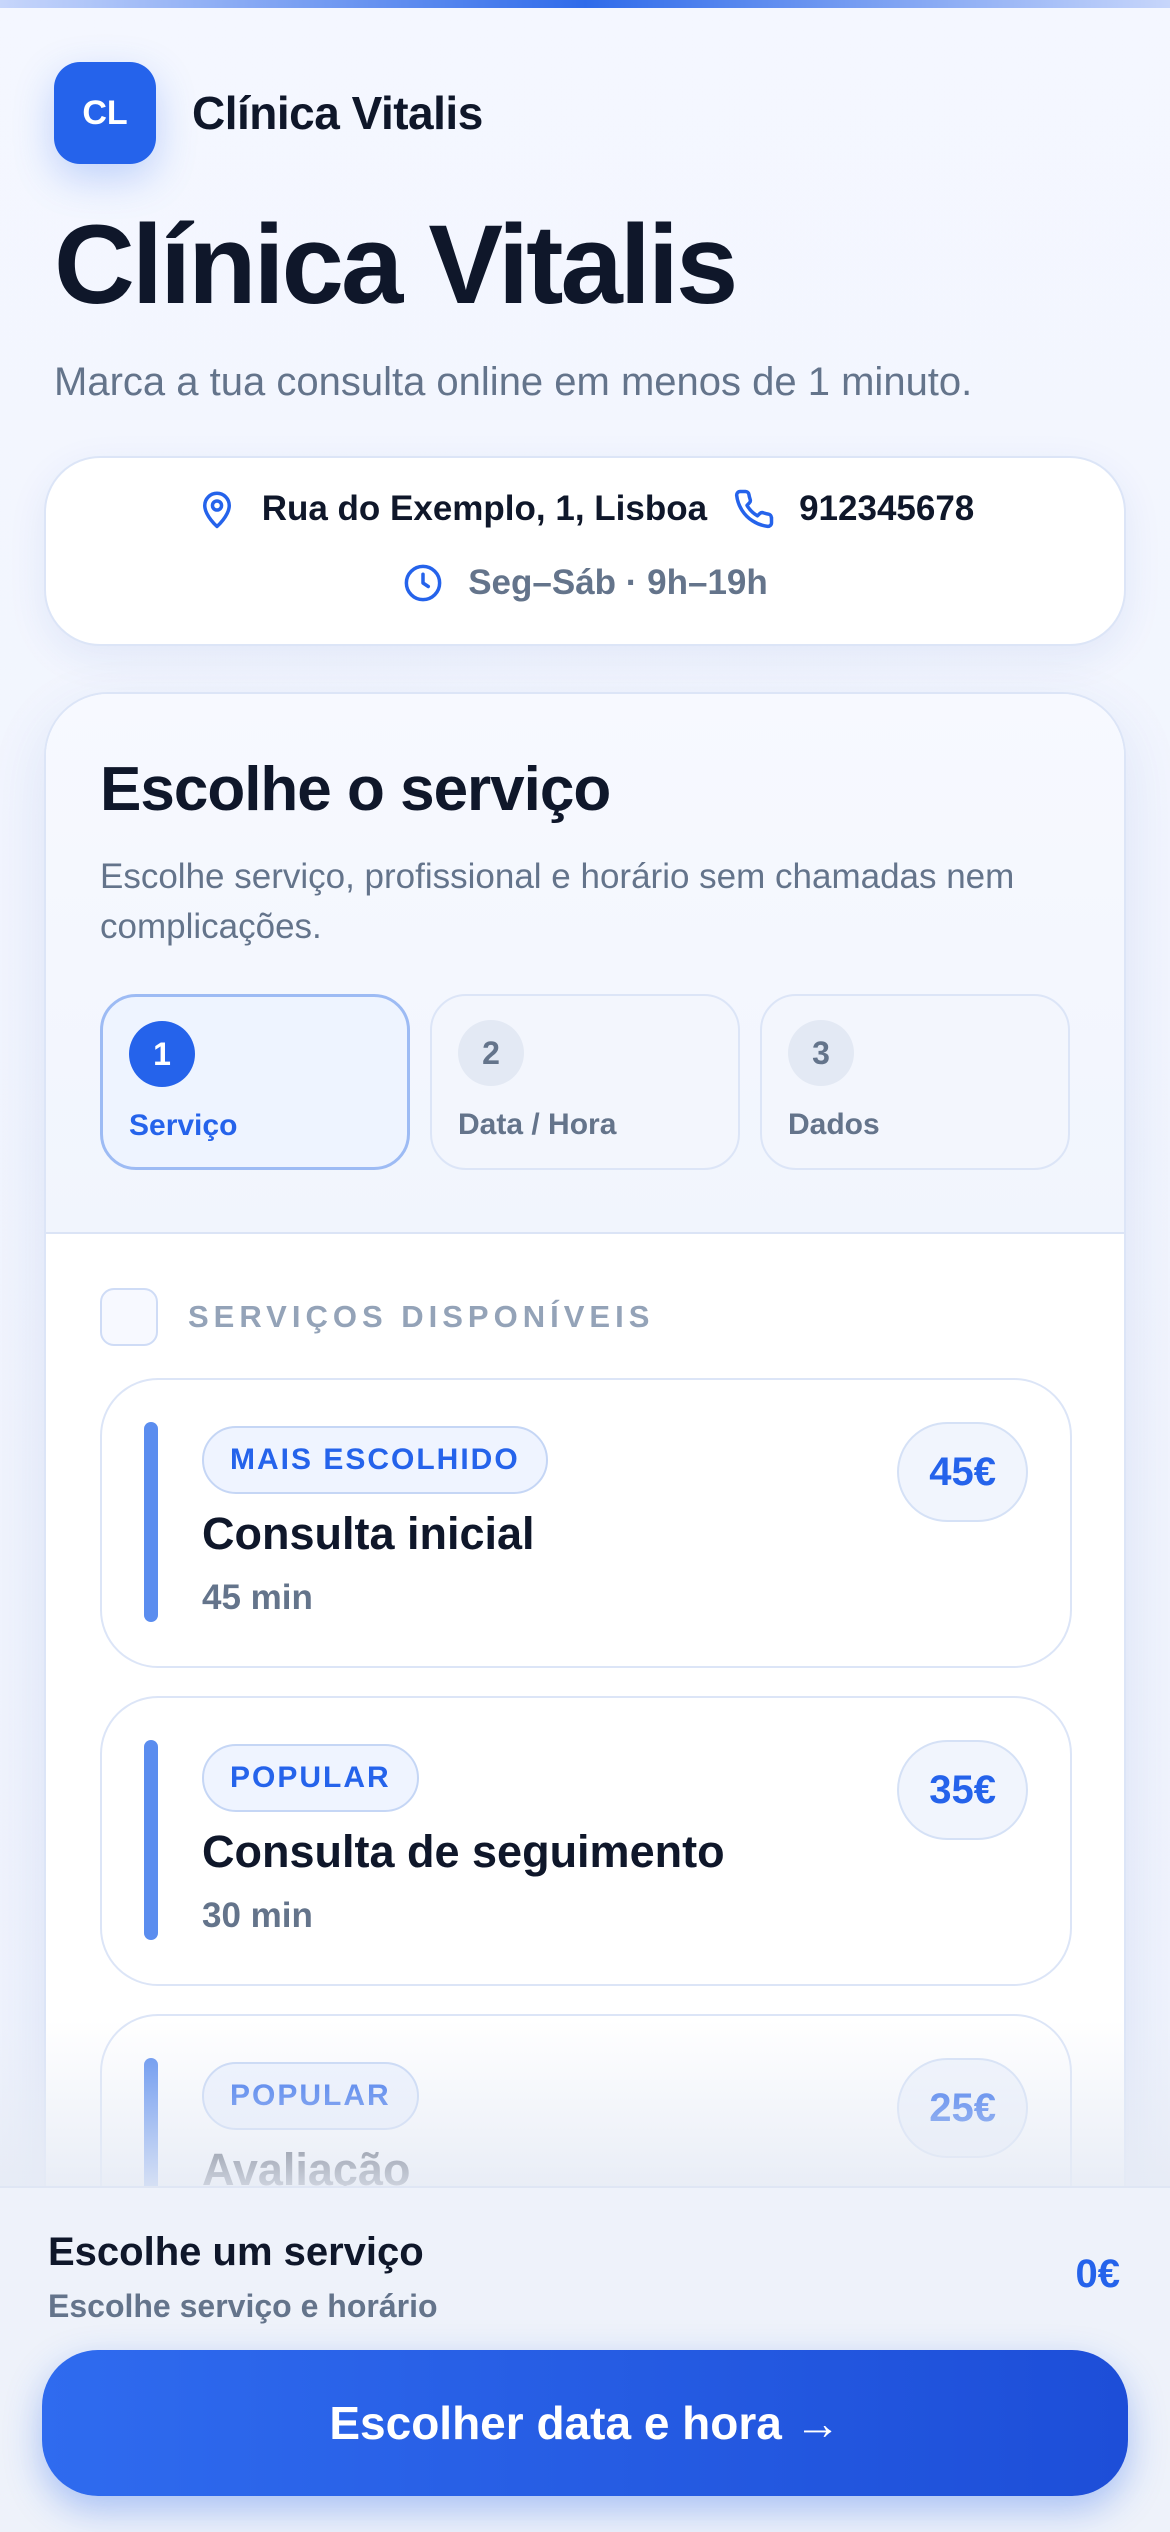 The height and width of the screenshot is (2532, 1170). Describe the element at coordinates (962, 1790) in the screenshot. I see `service-price: 35€` at that location.